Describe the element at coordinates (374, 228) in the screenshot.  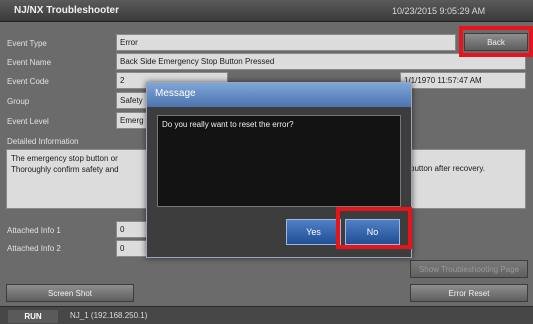
I see `no-button-highlight` at that location.